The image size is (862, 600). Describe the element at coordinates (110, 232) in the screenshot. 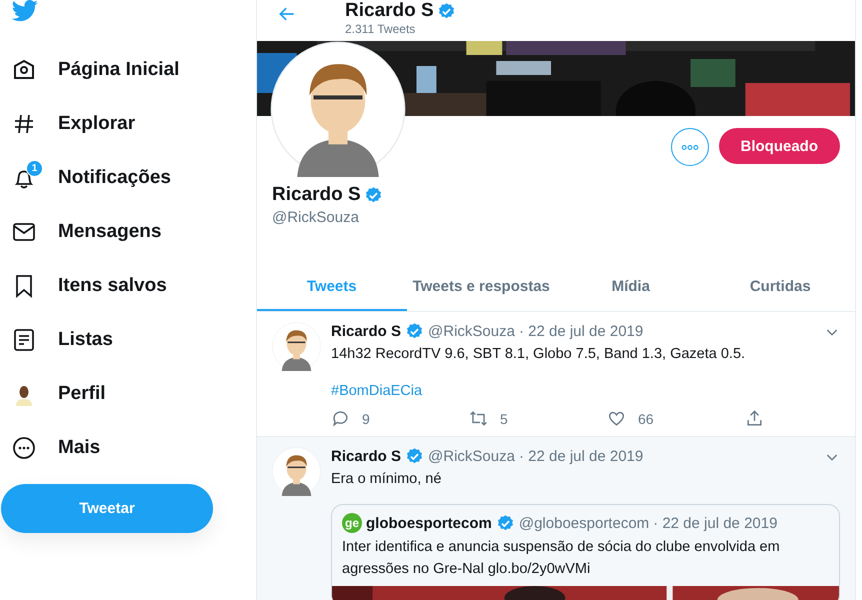

I see `nav-label: Mensagens` at that location.